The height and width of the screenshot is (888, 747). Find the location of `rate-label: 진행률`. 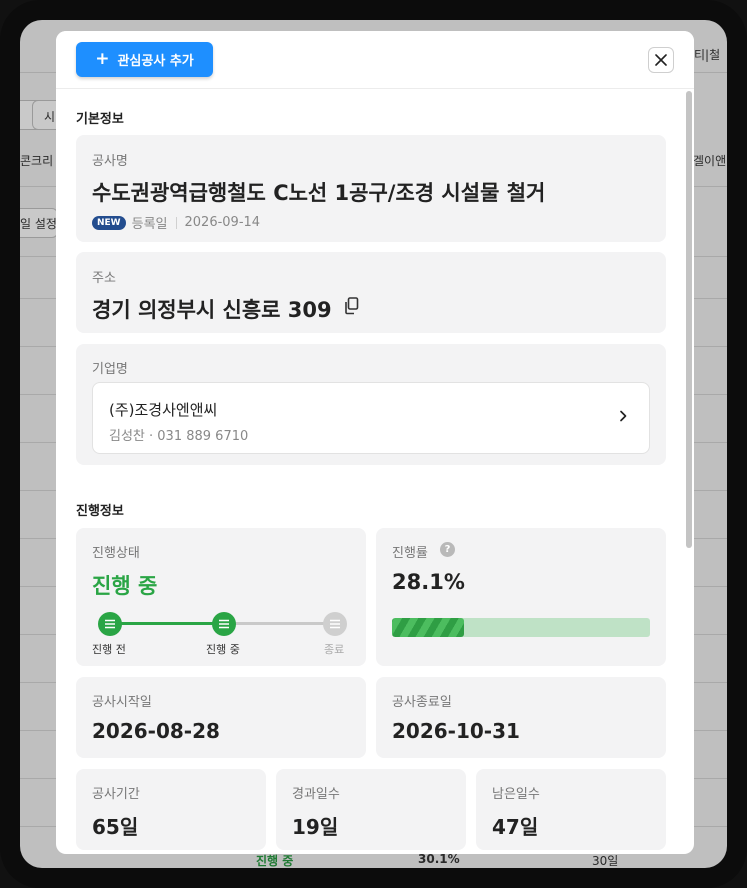

rate-label: 진행률 is located at coordinates (410, 553).